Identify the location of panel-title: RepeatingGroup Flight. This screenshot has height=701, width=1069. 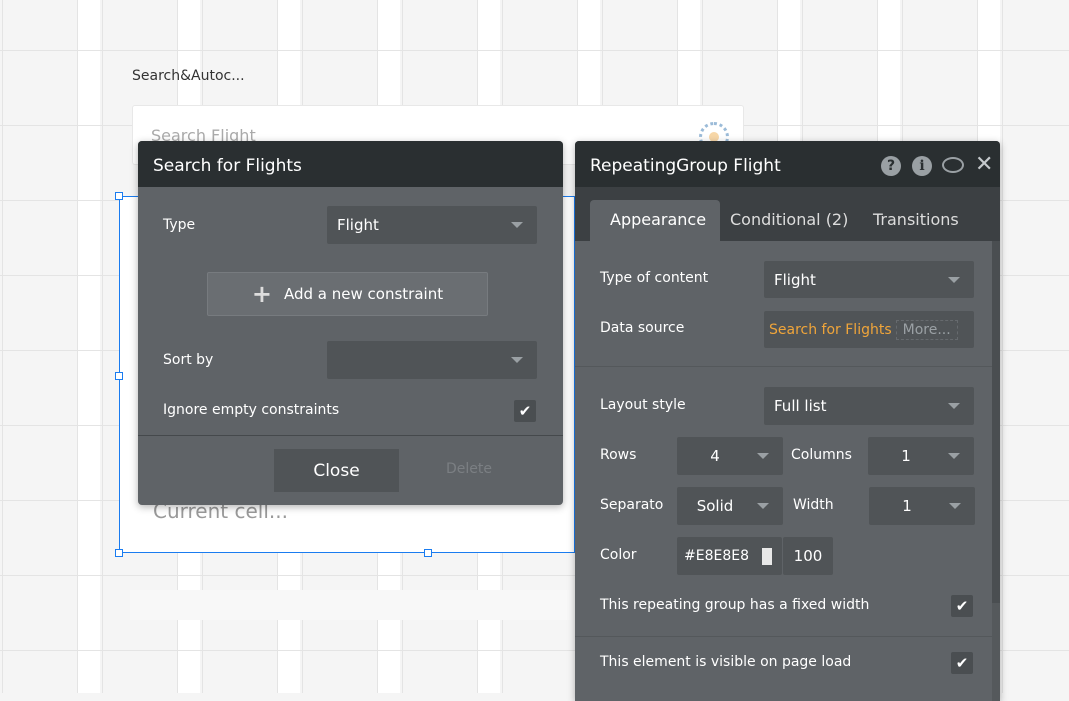
(787, 164).